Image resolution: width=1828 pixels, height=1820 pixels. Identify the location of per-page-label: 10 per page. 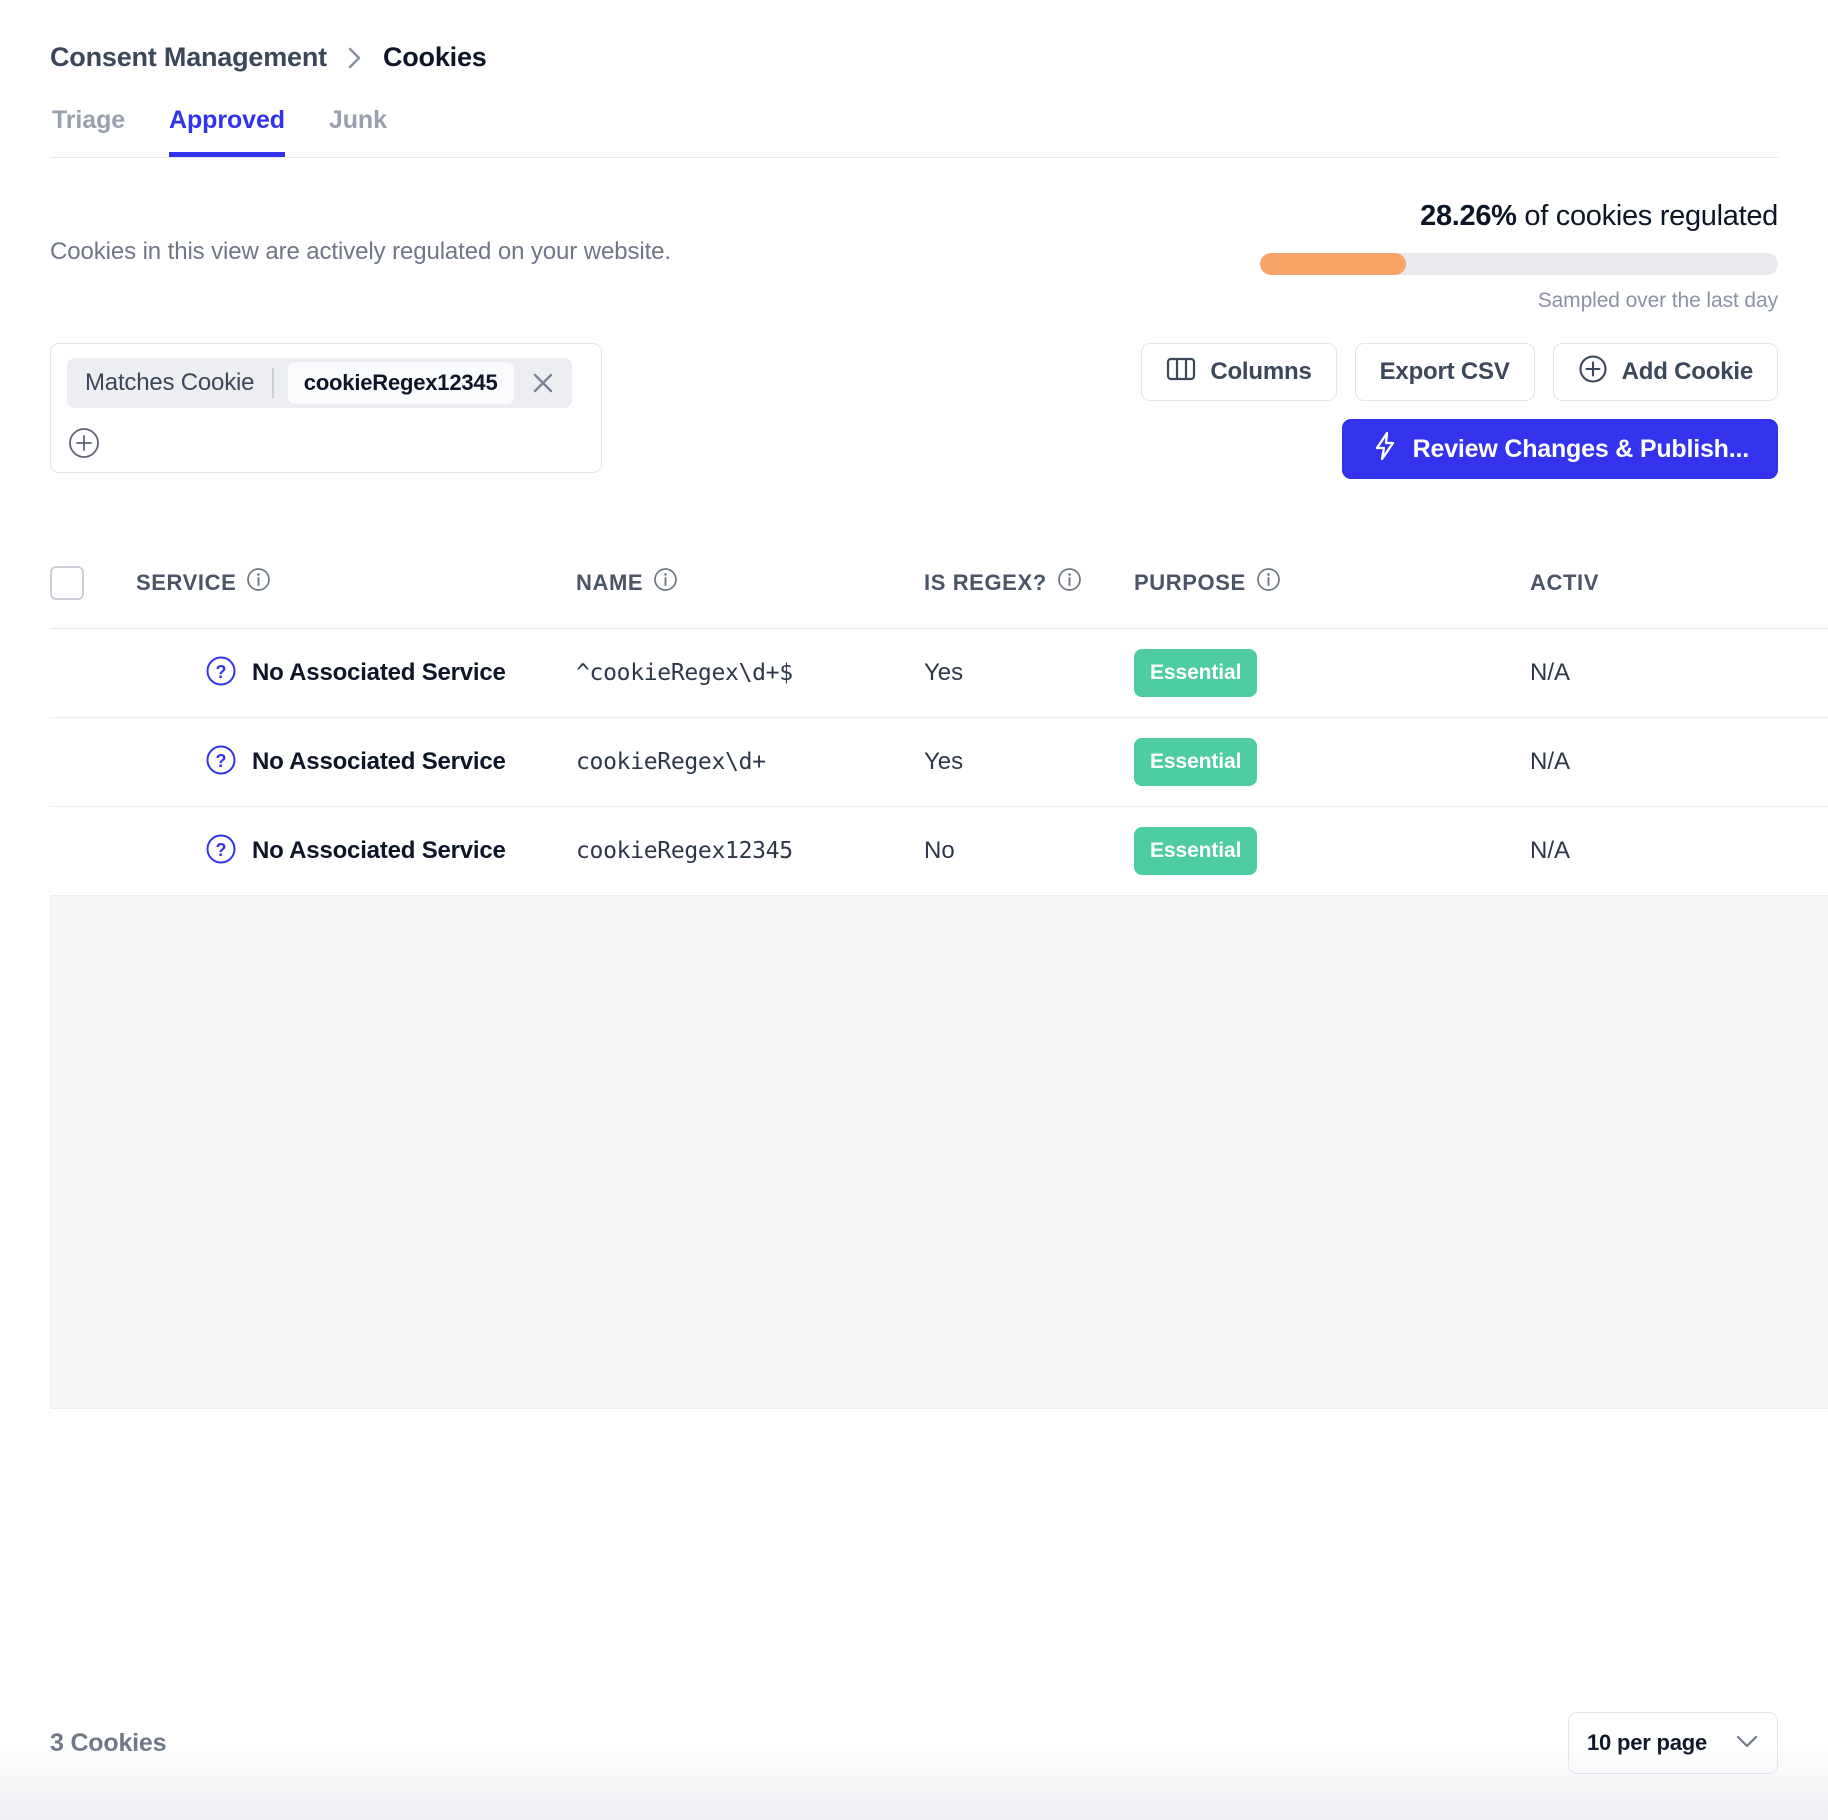
(1647, 1742).